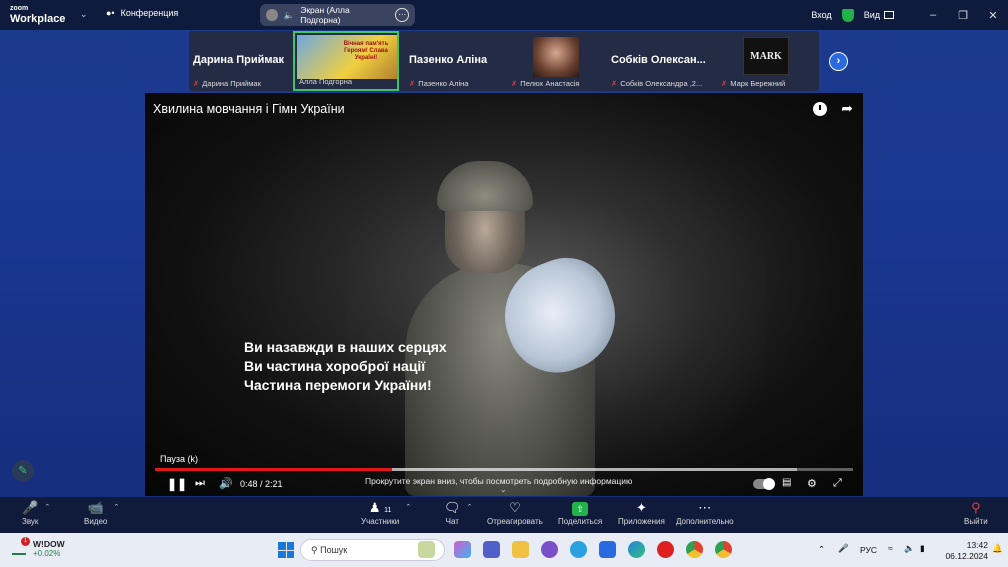 This screenshot has width=1008, height=567. I want to click on participants-label: Участники, so click(380, 521).